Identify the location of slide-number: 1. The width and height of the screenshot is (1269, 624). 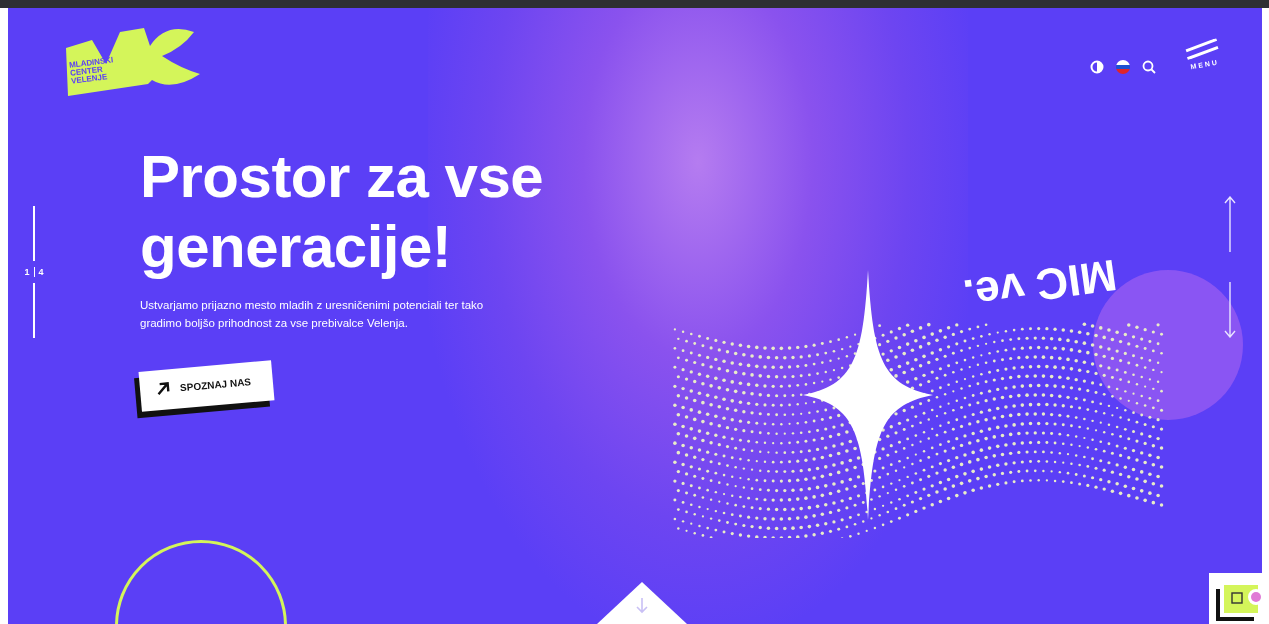
(27, 272).